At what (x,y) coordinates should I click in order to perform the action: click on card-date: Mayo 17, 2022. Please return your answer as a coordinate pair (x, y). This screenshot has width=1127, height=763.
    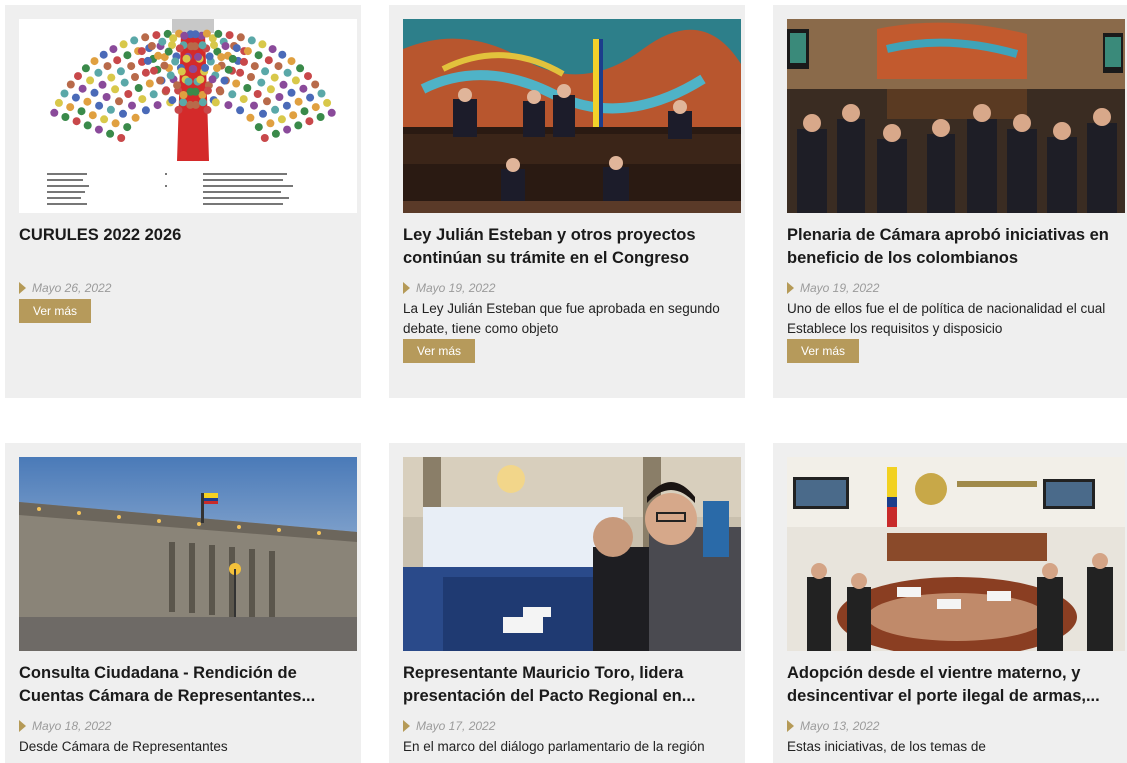
    Looking at the image, I should click on (449, 726).